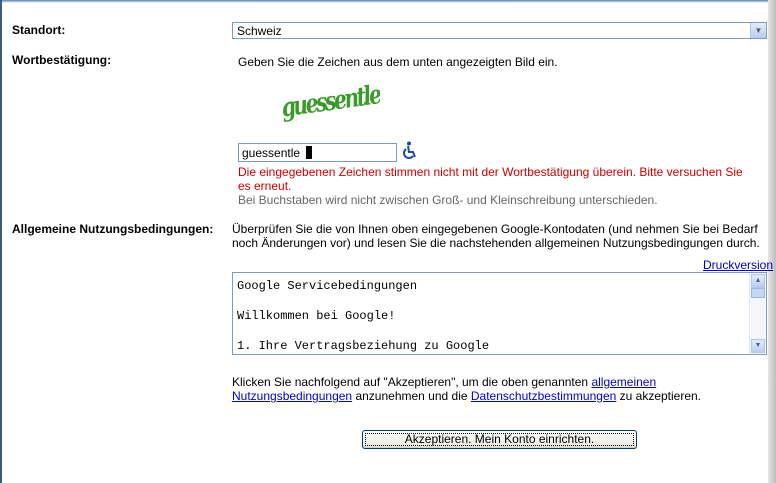  What do you see at coordinates (543, 396) in the screenshot?
I see `privacy-link: Datenschutzbestimmungen` at bounding box center [543, 396].